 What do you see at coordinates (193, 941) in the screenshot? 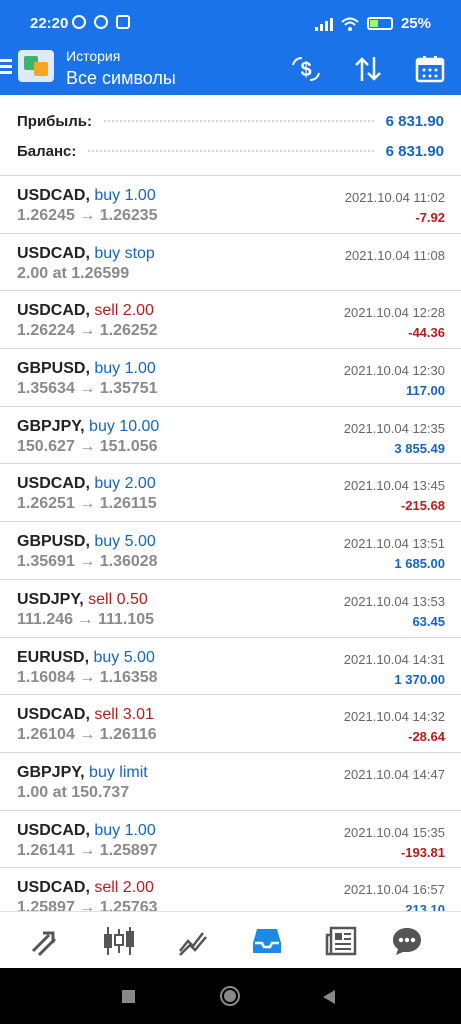
I see `trade-icon` at bounding box center [193, 941].